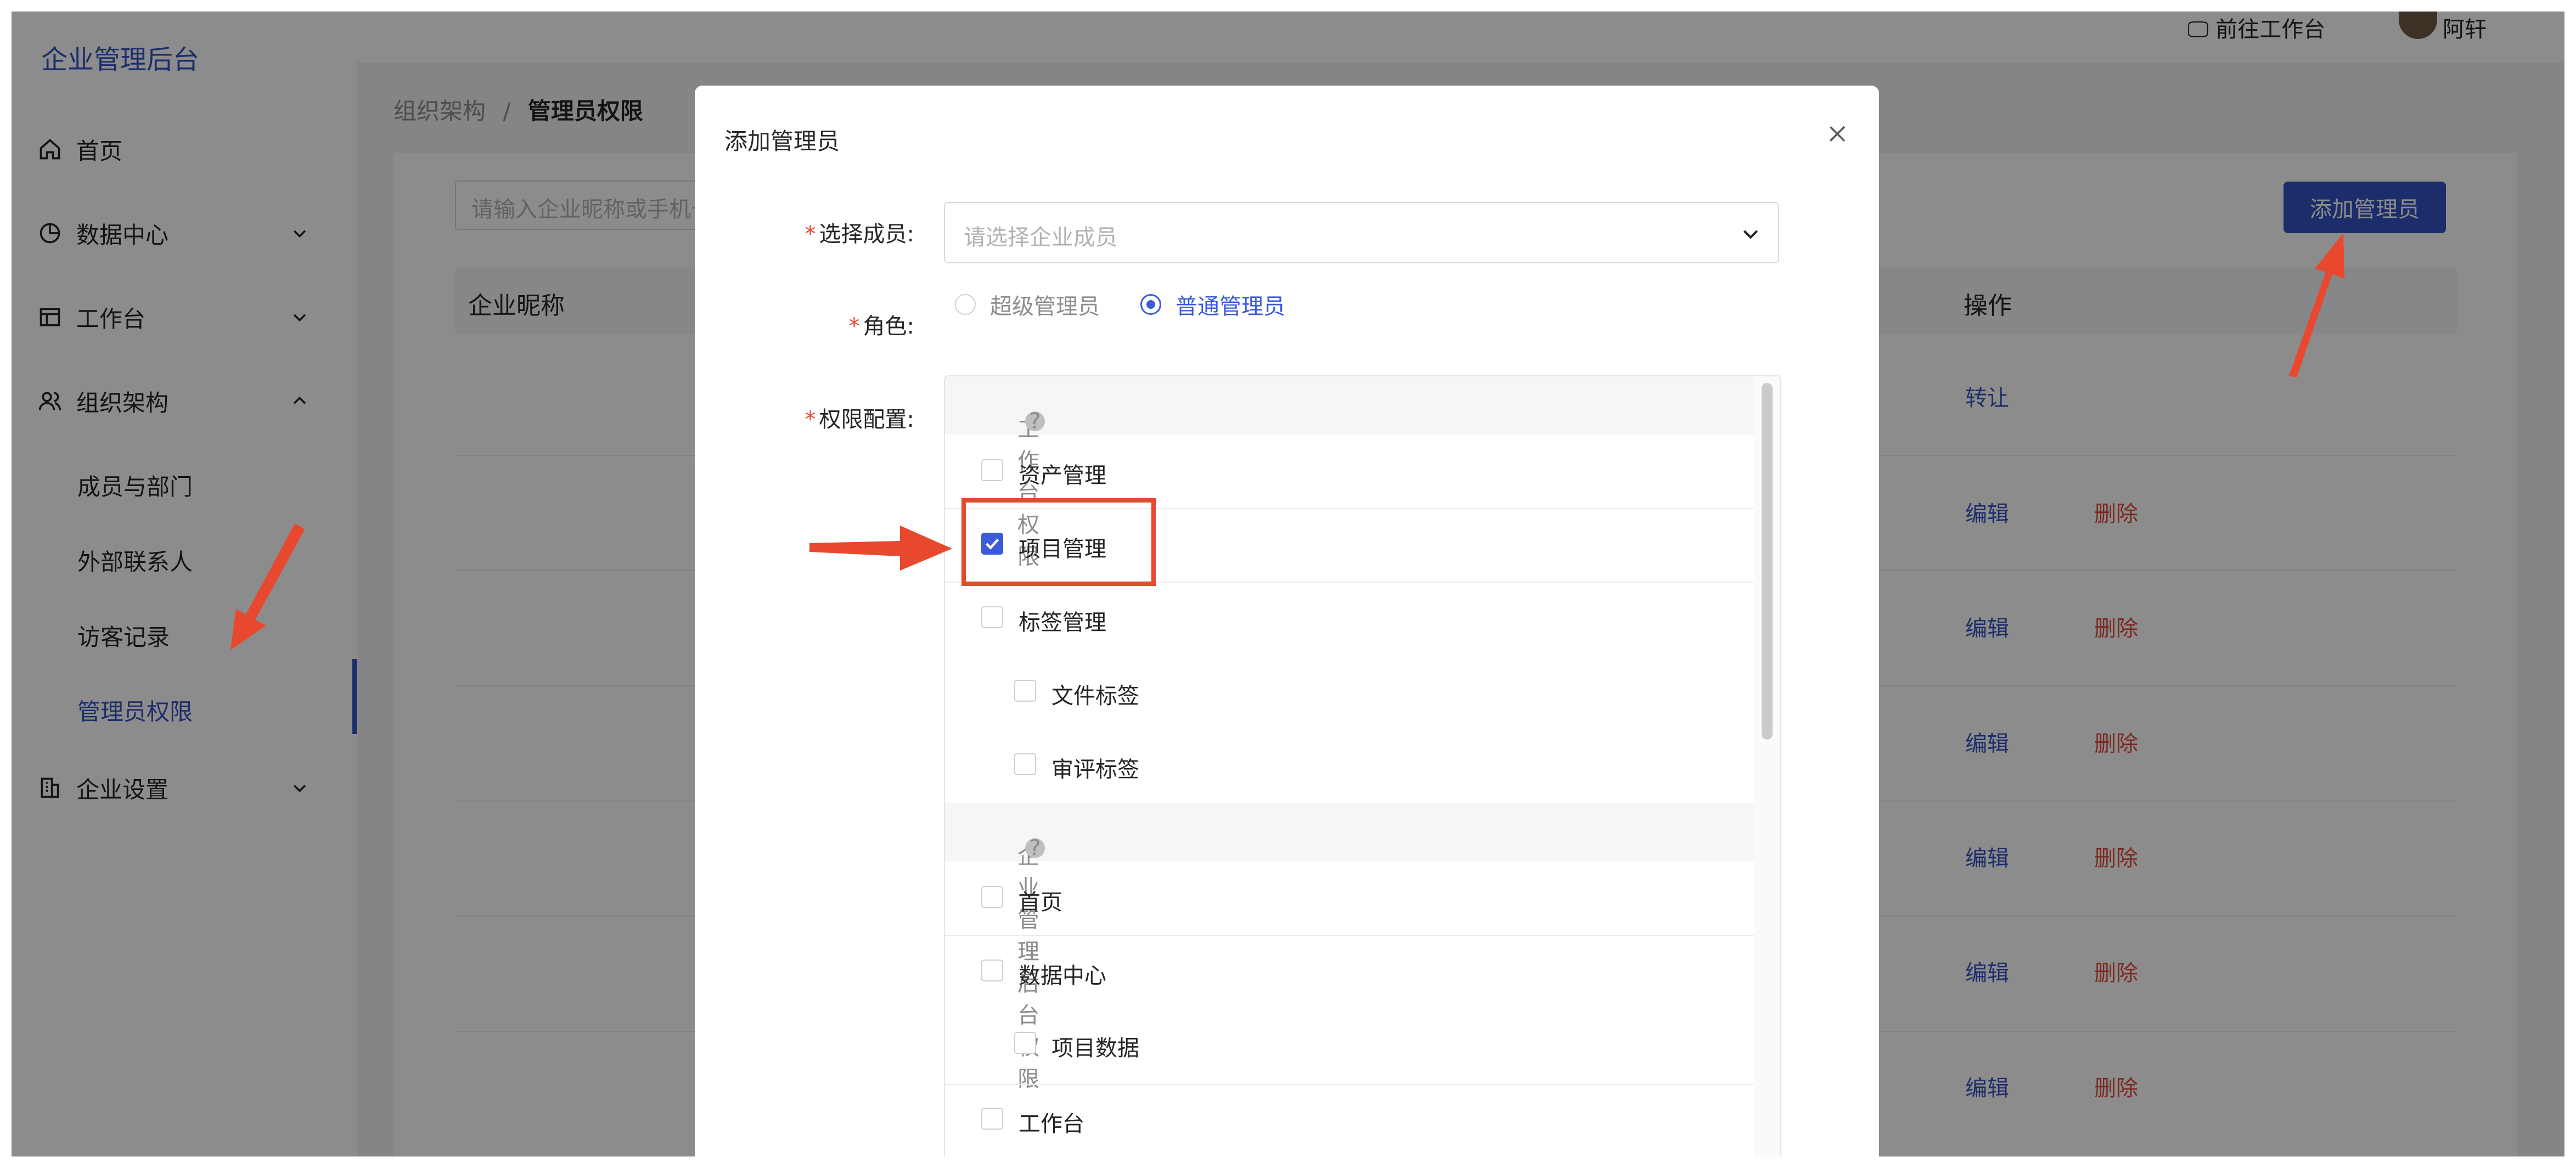 The image size is (2576, 1168). Describe the element at coordinates (1767, 561) in the screenshot. I see `scrollbar-thumb` at that location.